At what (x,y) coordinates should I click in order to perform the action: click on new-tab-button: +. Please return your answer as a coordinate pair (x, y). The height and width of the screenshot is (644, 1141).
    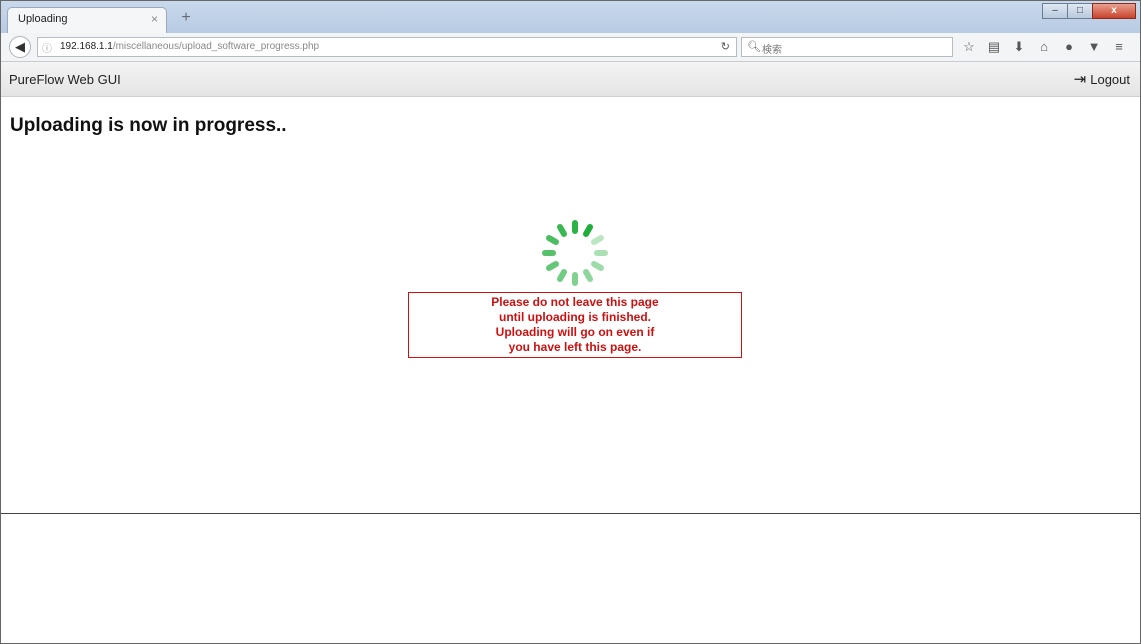
    Looking at the image, I should click on (186, 18).